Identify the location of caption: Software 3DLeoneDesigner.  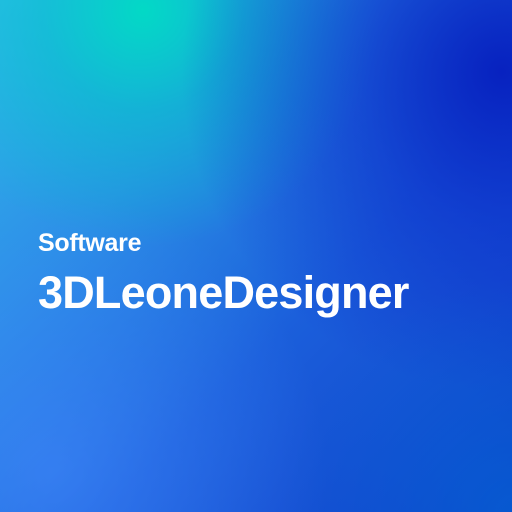
(223, 273).